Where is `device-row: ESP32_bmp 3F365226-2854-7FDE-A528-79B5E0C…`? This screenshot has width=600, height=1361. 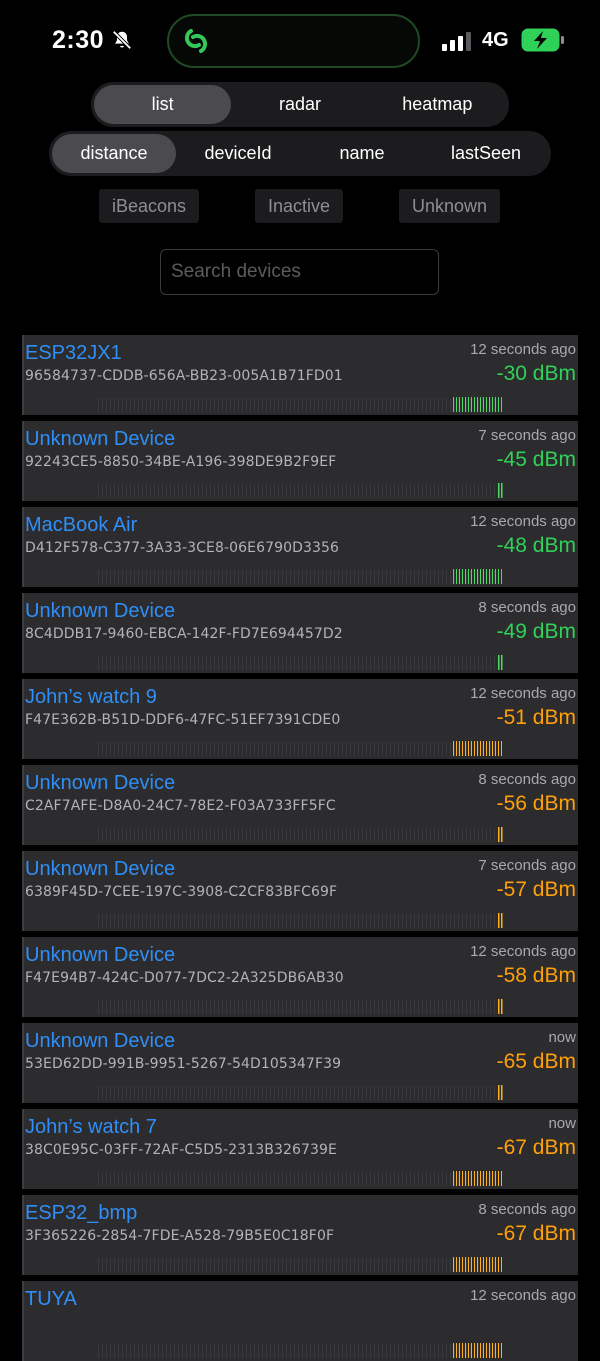
device-row: ESP32_bmp 3F365226-2854-7FDE-A528-79B5E0C… is located at coordinates (300, 1235).